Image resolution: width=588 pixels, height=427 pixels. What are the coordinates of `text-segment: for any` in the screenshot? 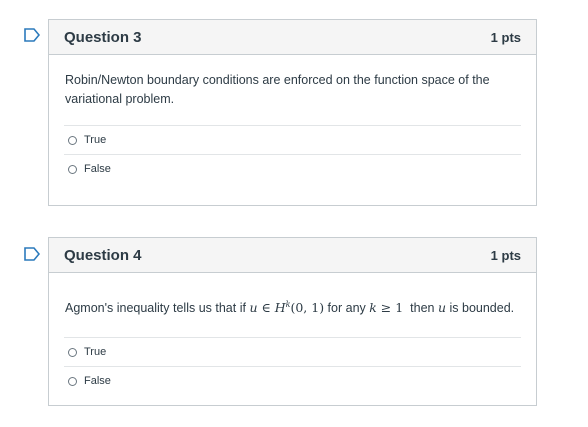 It's located at (347, 308).